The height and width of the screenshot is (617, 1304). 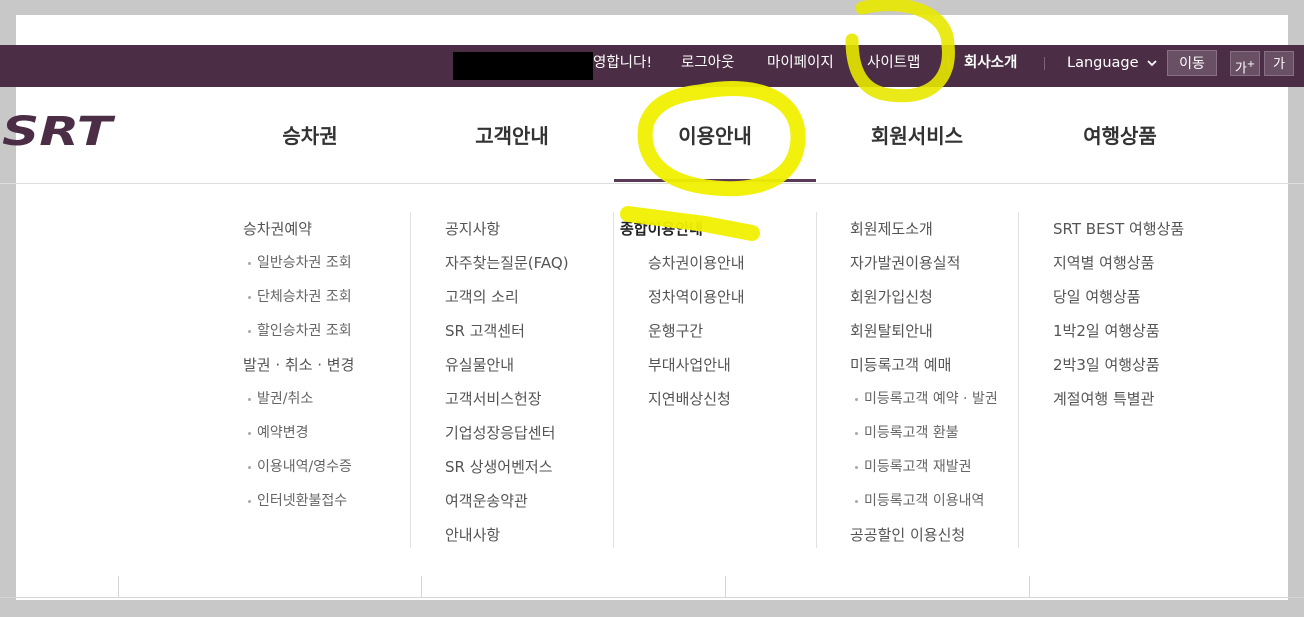 What do you see at coordinates (298, 467) in the screenshot?
I see `menu-subitem: 이용내역/영수증` at bounding box center [298, 467].